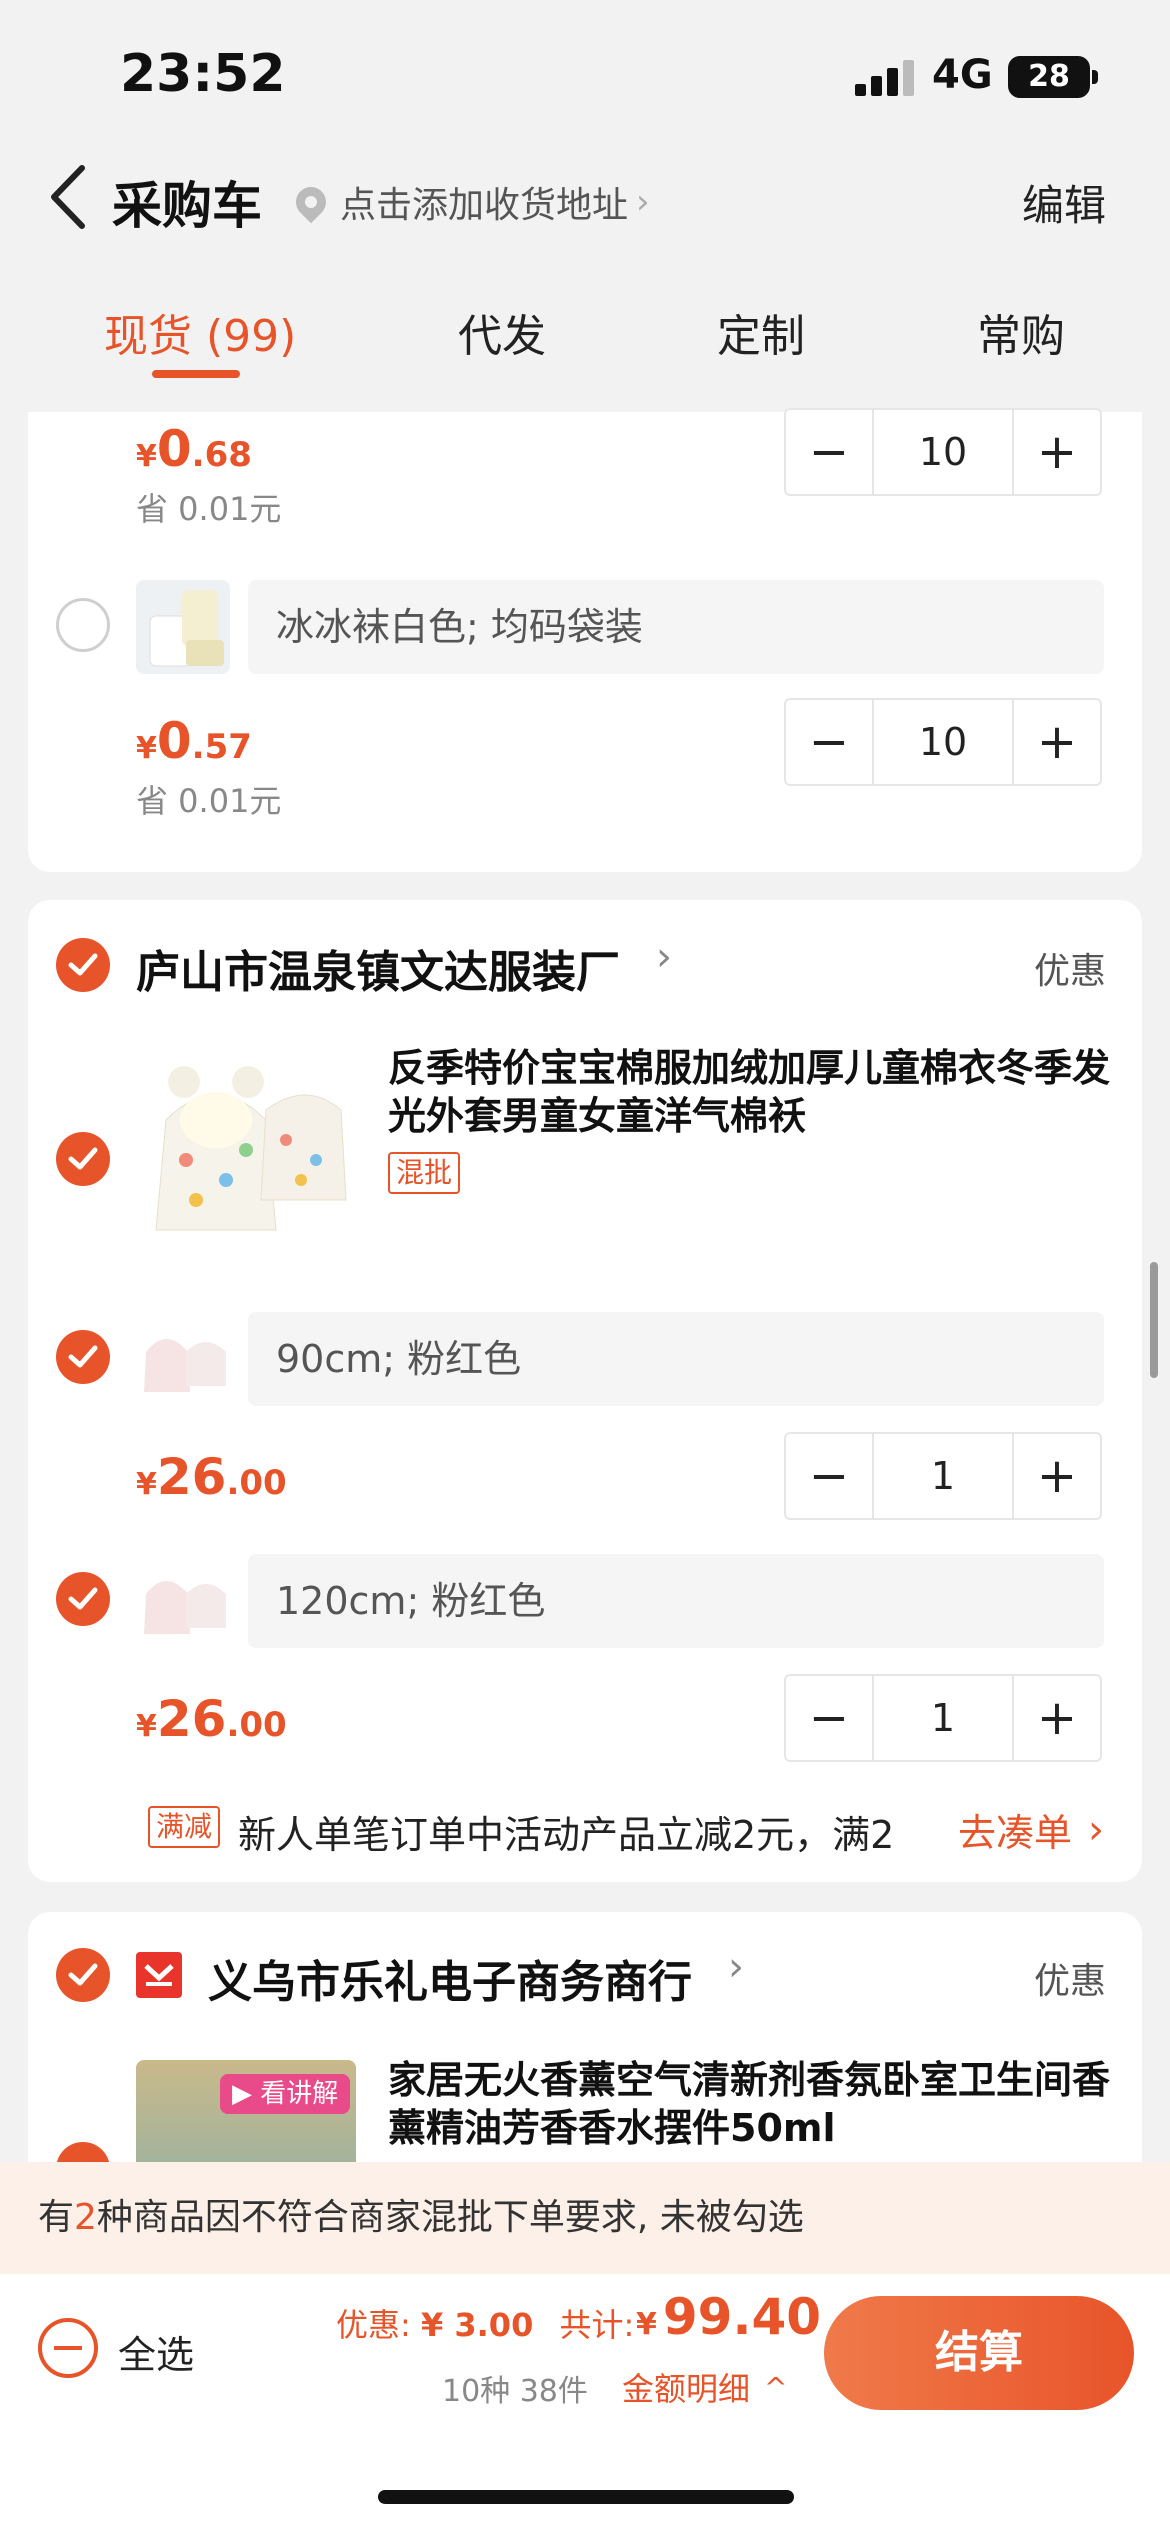 The width and height of the screenshot is (1170, 2532). What do you see at coordinates (979, 2353) in the screenshot?
I see `checkout-button: 结算` at bounding box center [979, 2353].